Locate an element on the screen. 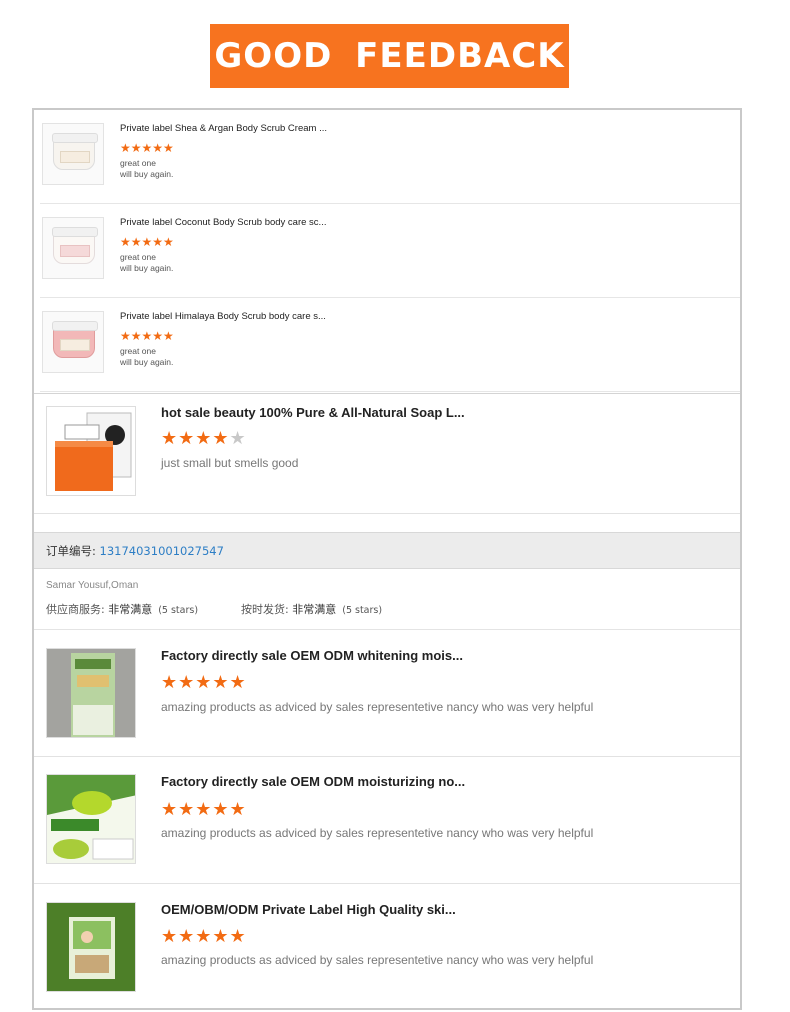 This screenshot has height=1012, width=790. moisturizing-soap-image is located at coordinates (91, 819).